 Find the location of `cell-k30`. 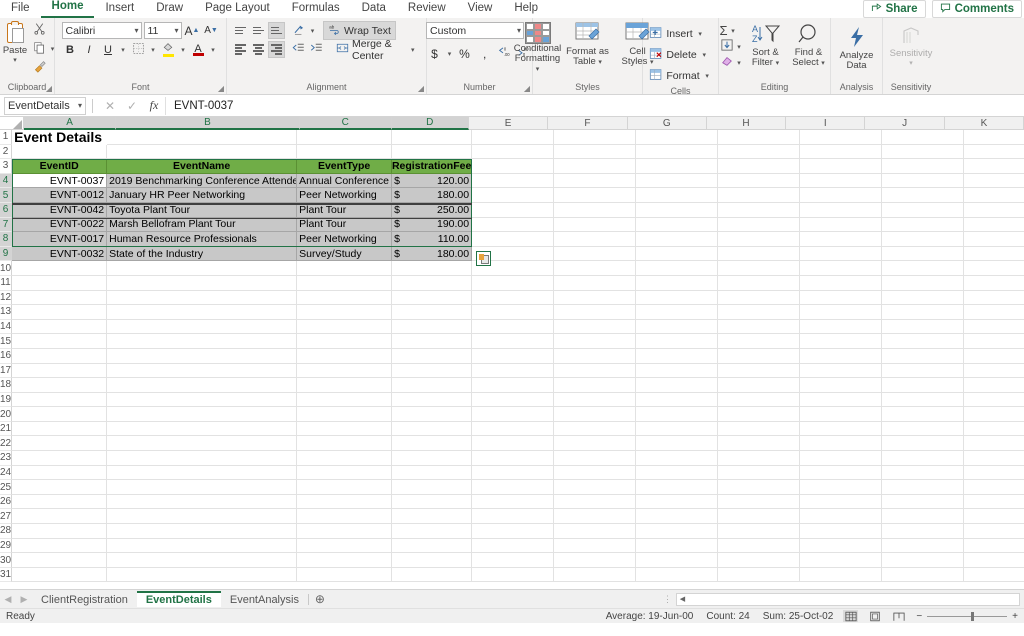

cell-k30 is located at coordinates (994, 560).